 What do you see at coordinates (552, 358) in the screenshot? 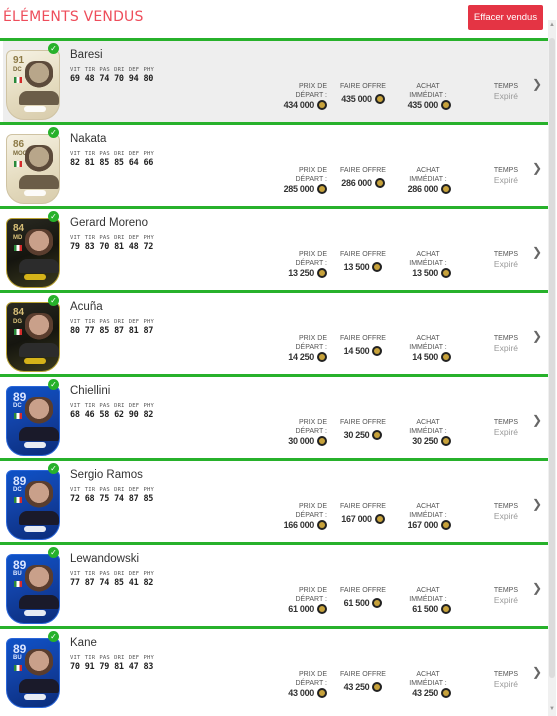
I see `scroll-thumb` at bounding box center [552, 358].